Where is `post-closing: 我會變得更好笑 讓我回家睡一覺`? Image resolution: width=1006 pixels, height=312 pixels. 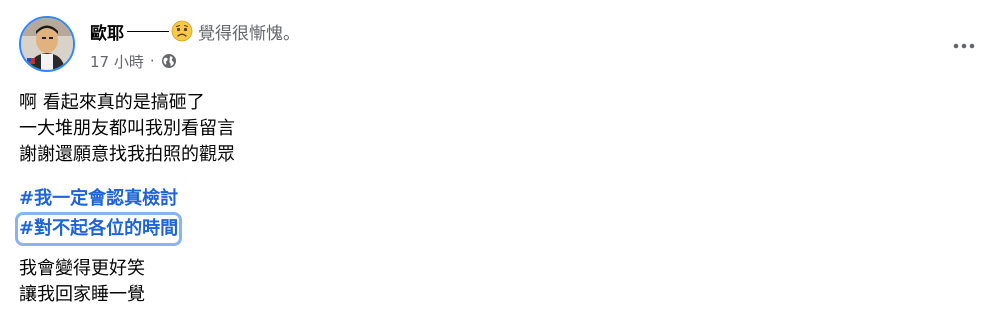 post-closing: 我會變得更好笑 讓我回家睡一覺 is located at coordinates (82, 282).